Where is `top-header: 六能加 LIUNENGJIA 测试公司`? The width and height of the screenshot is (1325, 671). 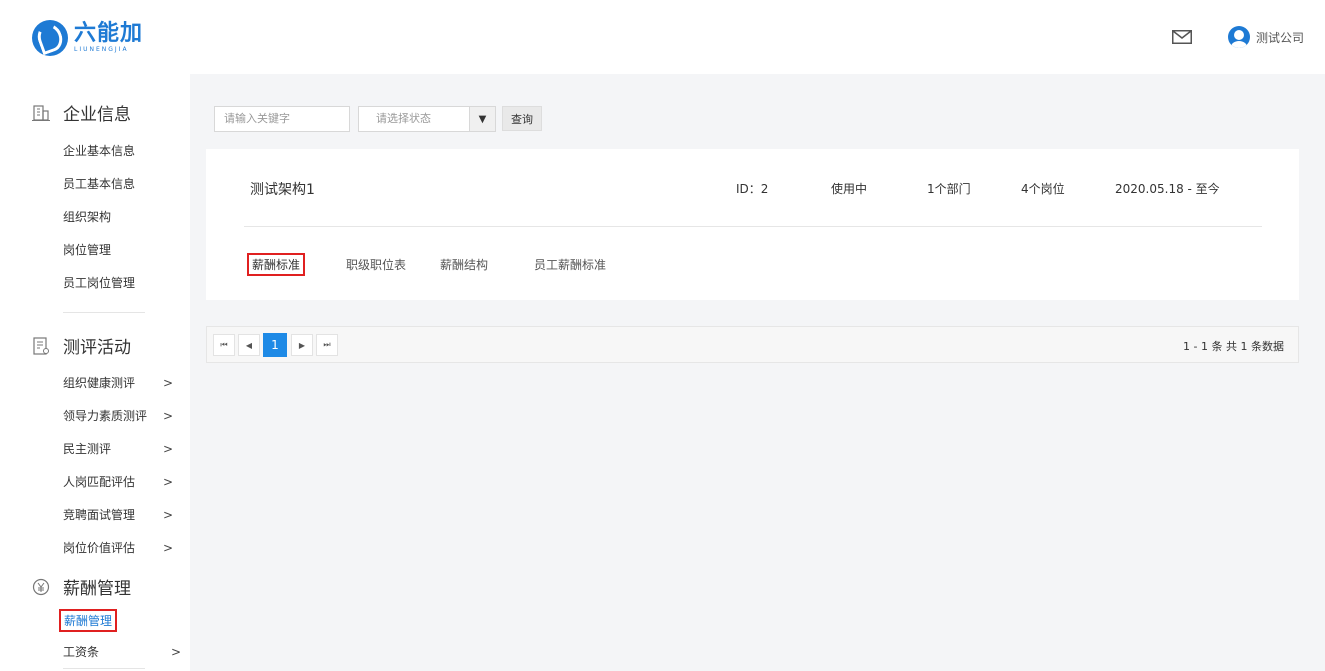
top-header: 六能加 LIUNENGJIA 测试公司 is located at coordinates (662, 37).